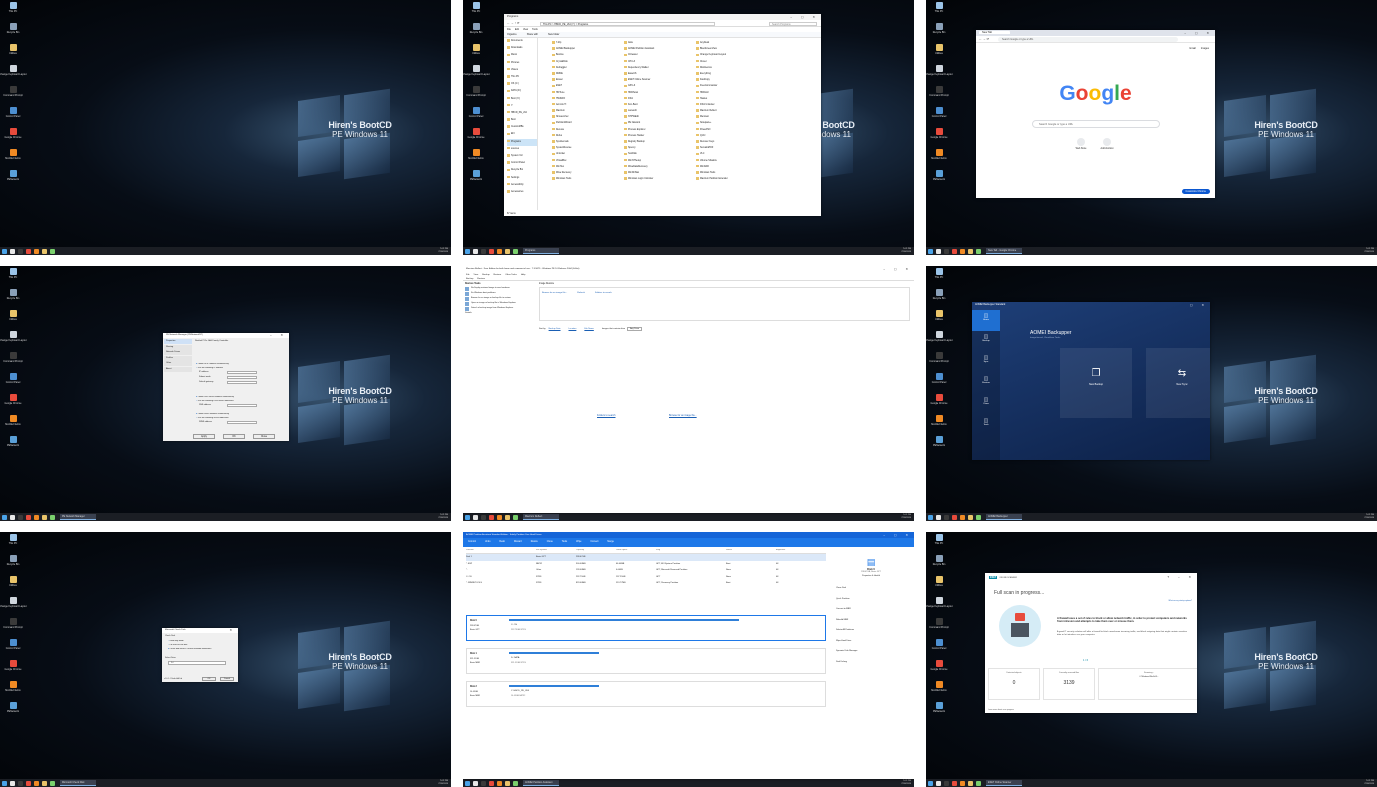  What do you see at coordinates (209, 368) in the screenshot?
I see `radio-option: ○ Use the following IP address` at bounding box center [209, 368].